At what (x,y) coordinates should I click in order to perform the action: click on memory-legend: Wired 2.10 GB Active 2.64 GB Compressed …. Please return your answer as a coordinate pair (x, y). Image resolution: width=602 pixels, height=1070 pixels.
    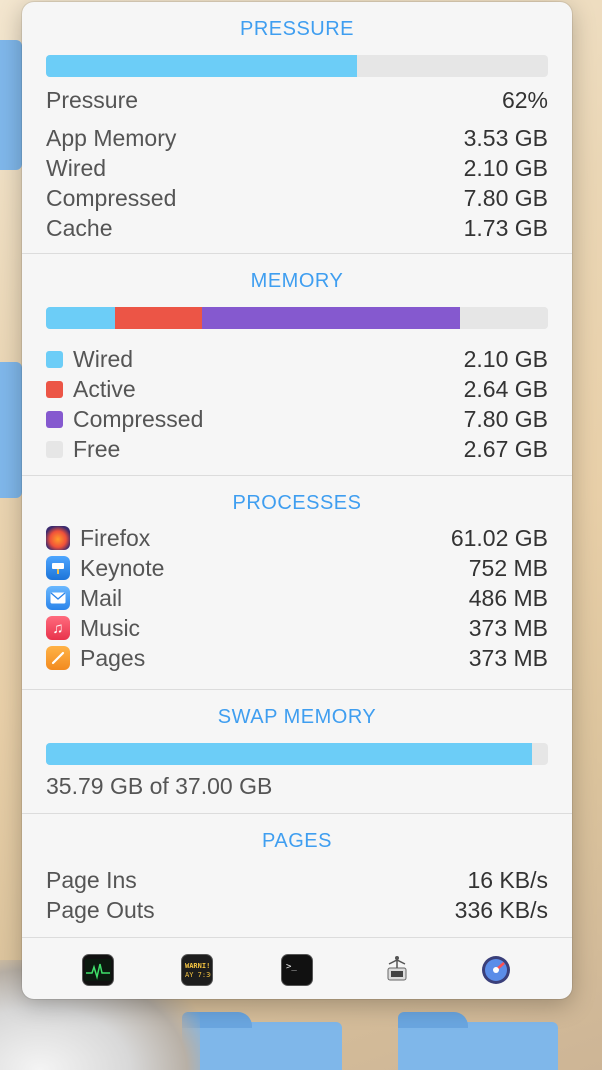
    Looking at the image, I should click on (297, 404).